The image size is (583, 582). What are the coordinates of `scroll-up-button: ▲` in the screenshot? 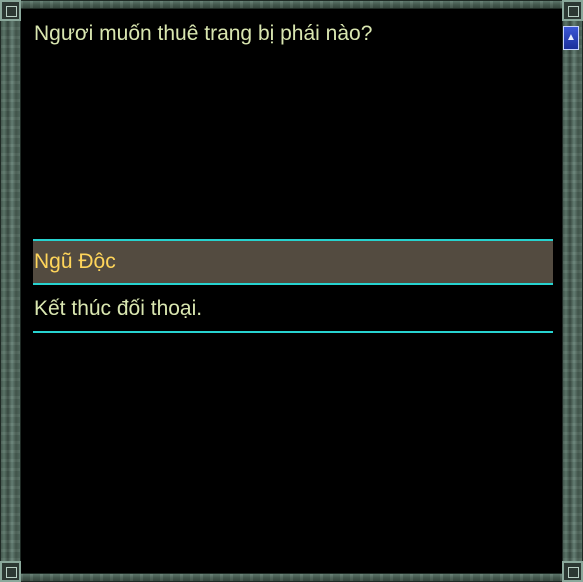 It's located at (571, 38).